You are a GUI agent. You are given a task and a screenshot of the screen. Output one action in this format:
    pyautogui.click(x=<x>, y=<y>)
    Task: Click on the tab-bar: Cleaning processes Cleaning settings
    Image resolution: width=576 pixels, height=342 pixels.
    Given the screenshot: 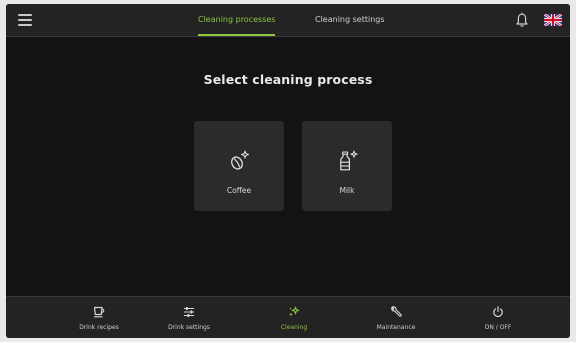 What is the action you would take?
    pyautogui.click(x=288, y=20)
    